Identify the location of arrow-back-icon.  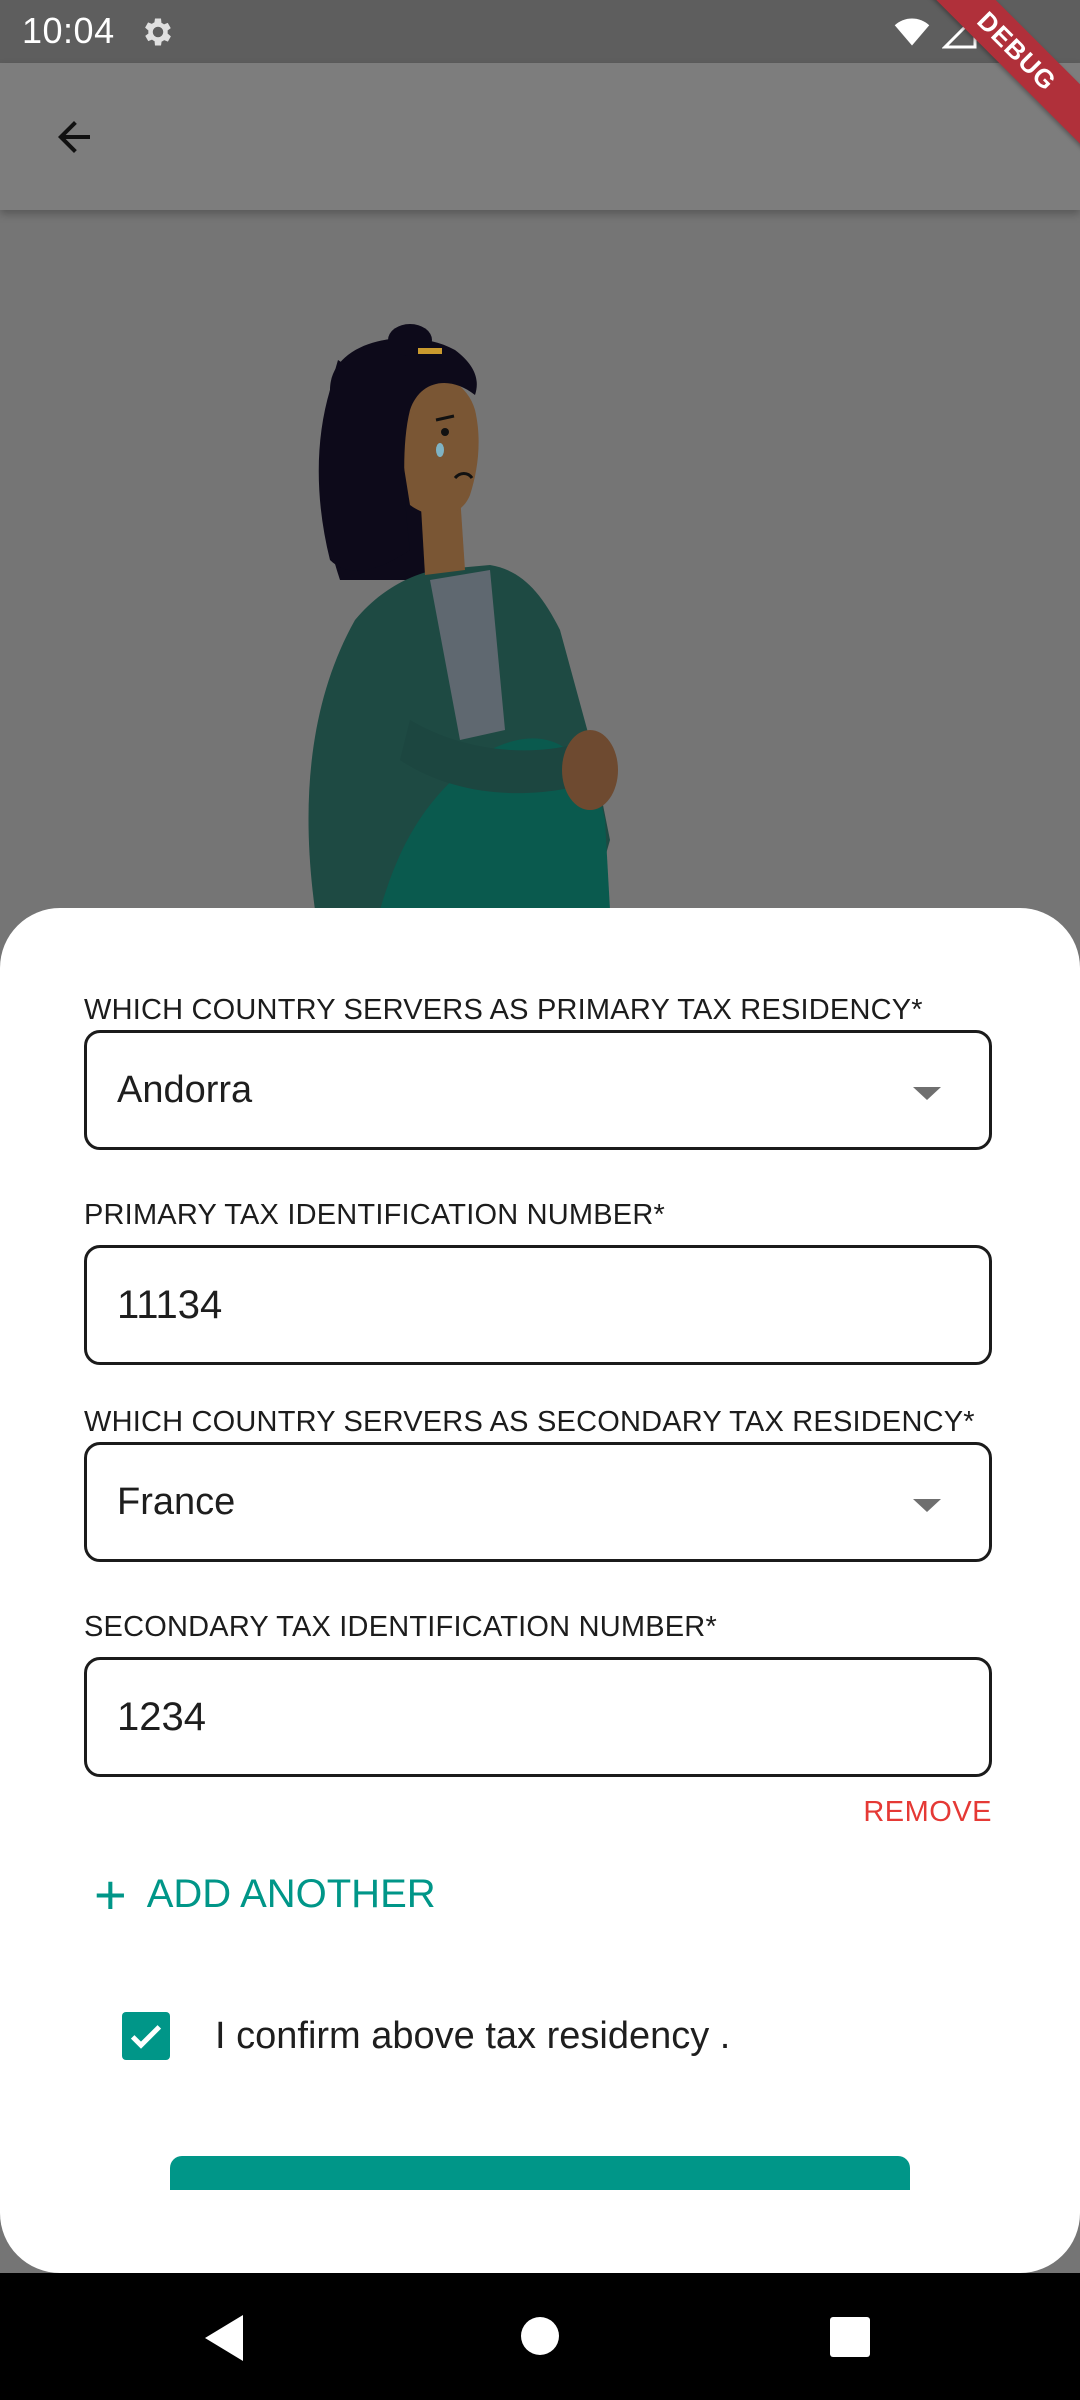
(74, 137).